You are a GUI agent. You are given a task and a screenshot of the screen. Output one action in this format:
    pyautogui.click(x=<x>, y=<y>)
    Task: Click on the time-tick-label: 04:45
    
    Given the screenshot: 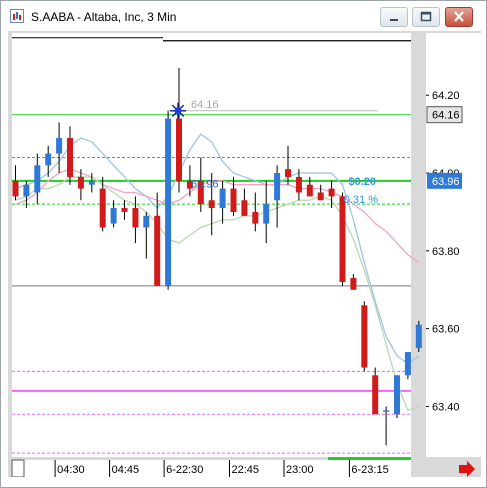 What is the action you would take?
    pyautogui.click(x=126, y=470)
    